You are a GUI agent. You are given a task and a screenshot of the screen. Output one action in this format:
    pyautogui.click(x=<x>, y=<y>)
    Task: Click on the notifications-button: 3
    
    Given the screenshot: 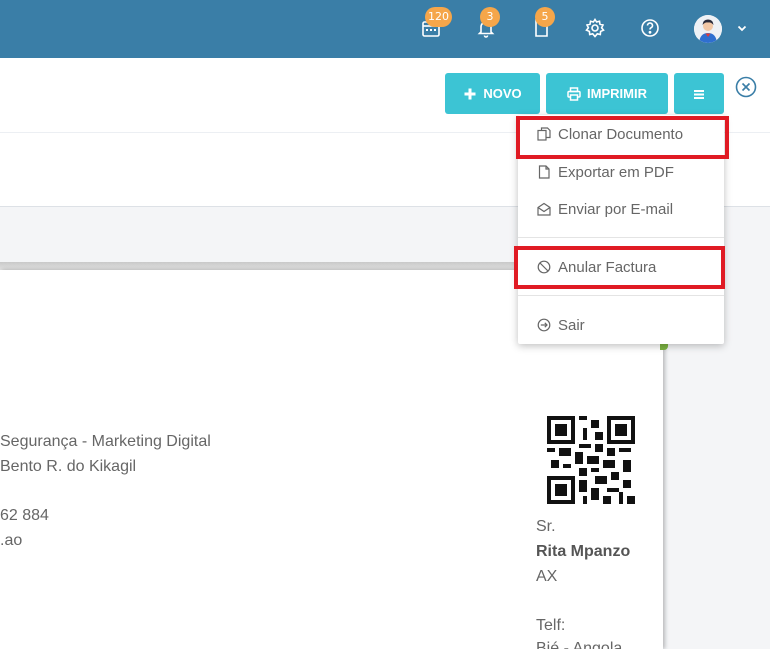 What is the action you would take?
    pyautogui.click(x=487, y=23)
    